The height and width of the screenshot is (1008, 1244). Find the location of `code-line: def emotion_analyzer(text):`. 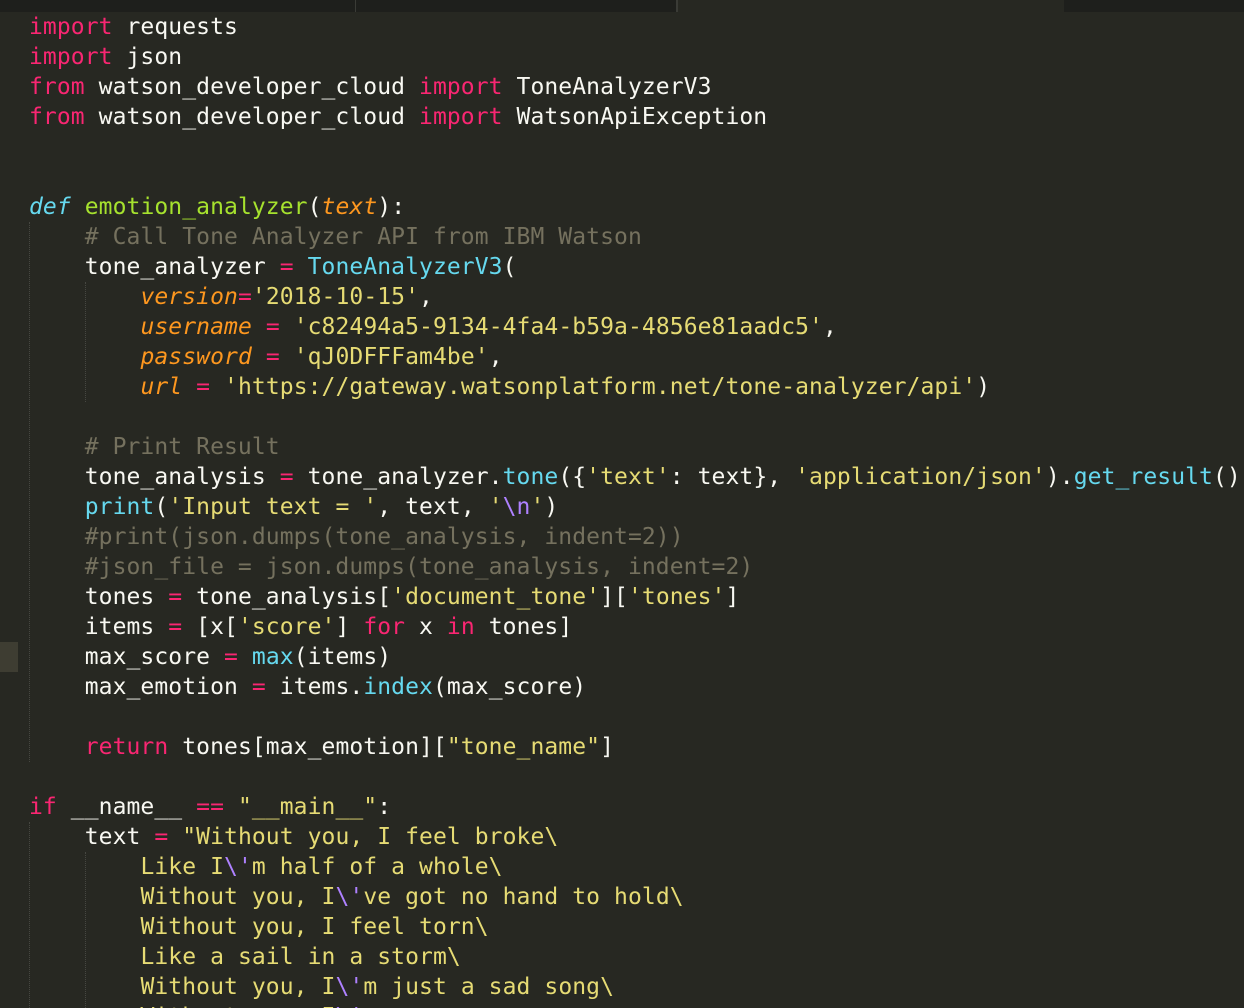

code-line: def emotion_analyzer(text): is located at coordinates (217, 207).